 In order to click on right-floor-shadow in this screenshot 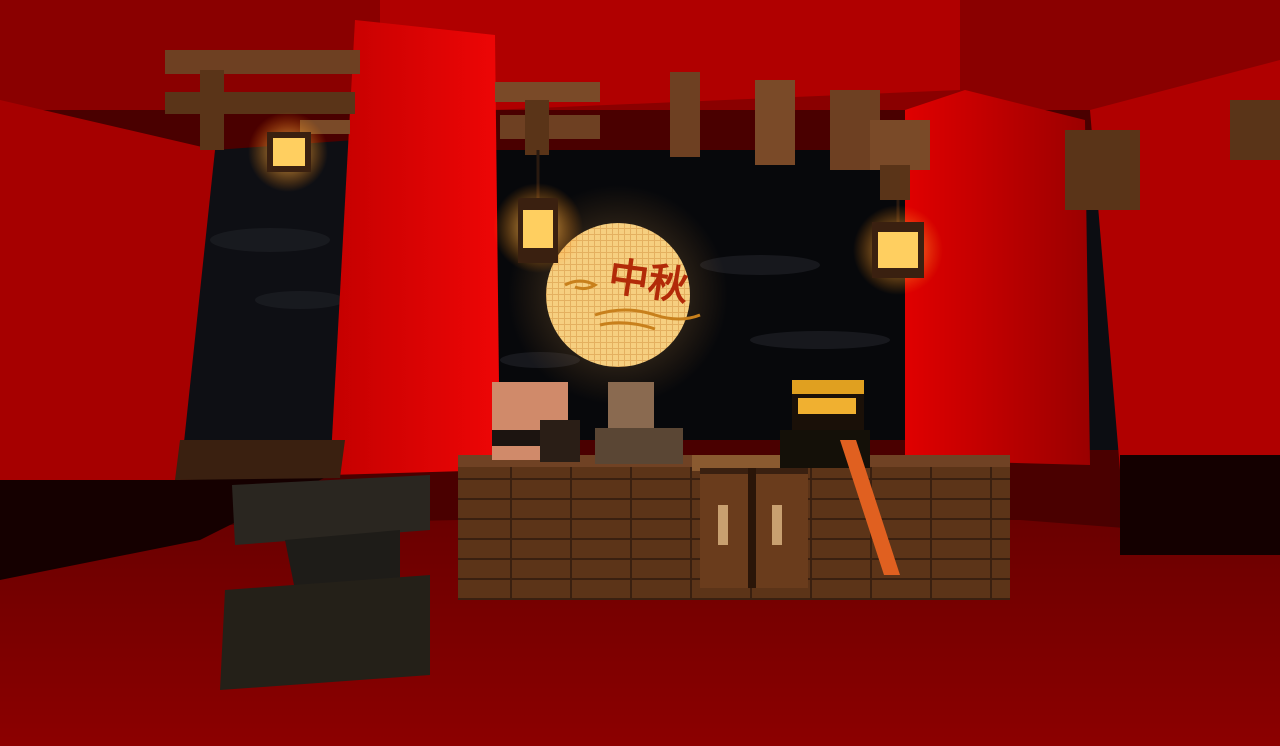, I will do `click(1200, 505)`.